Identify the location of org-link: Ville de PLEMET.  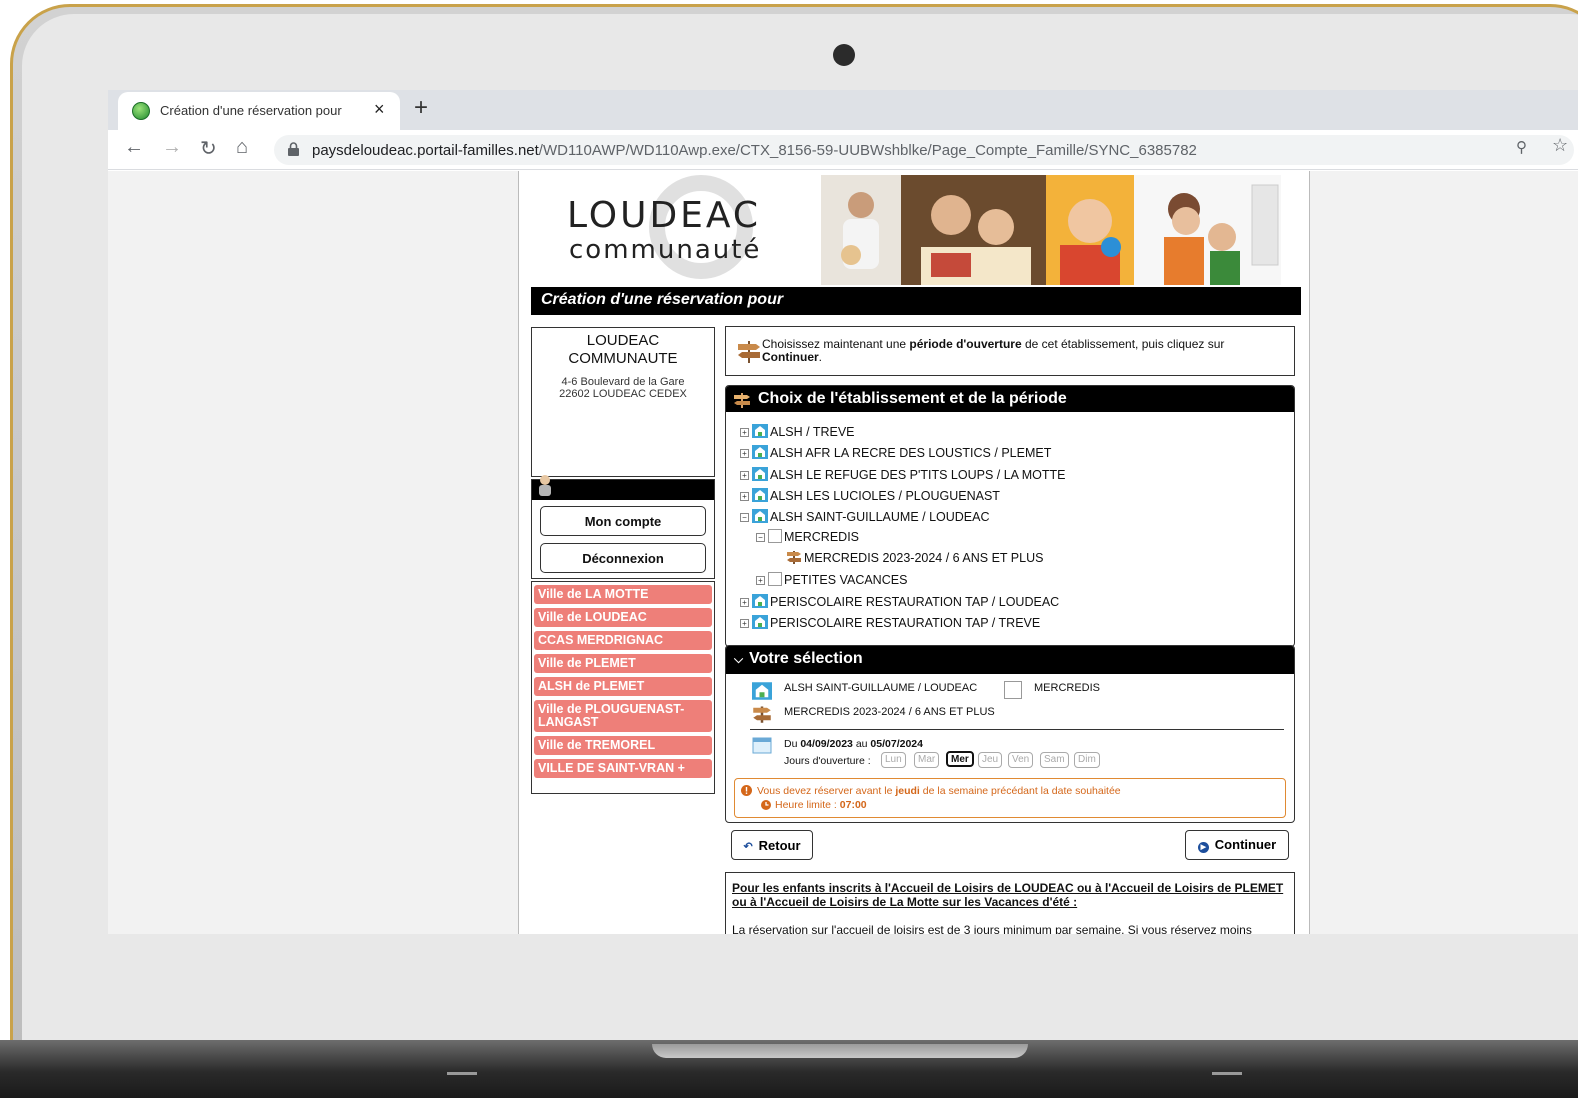
(623, 663).